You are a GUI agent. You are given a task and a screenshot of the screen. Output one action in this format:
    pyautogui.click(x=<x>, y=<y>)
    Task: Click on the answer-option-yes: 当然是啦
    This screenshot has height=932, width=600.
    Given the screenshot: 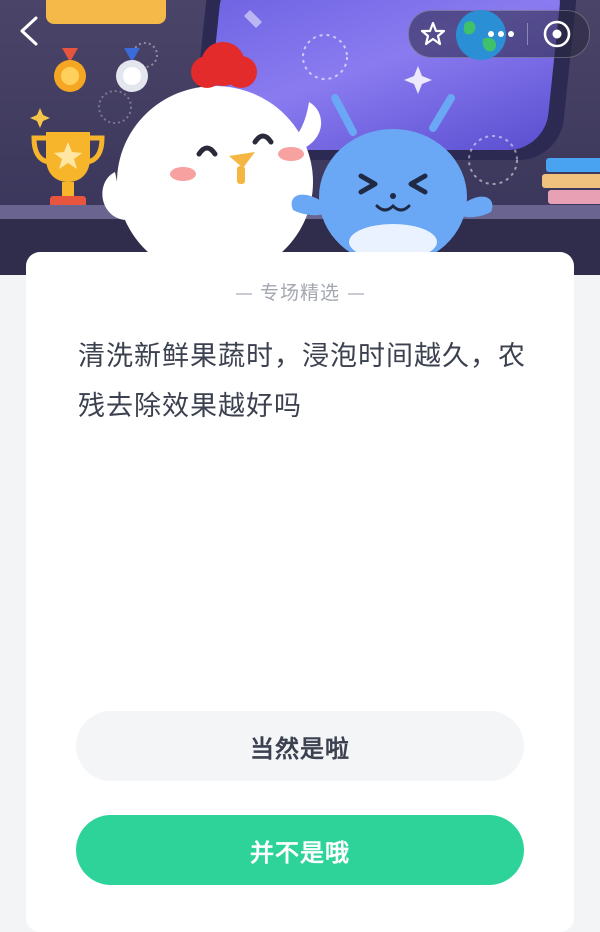 What is the action you would take?
    pyautogui.click(x=300, y=746)
    